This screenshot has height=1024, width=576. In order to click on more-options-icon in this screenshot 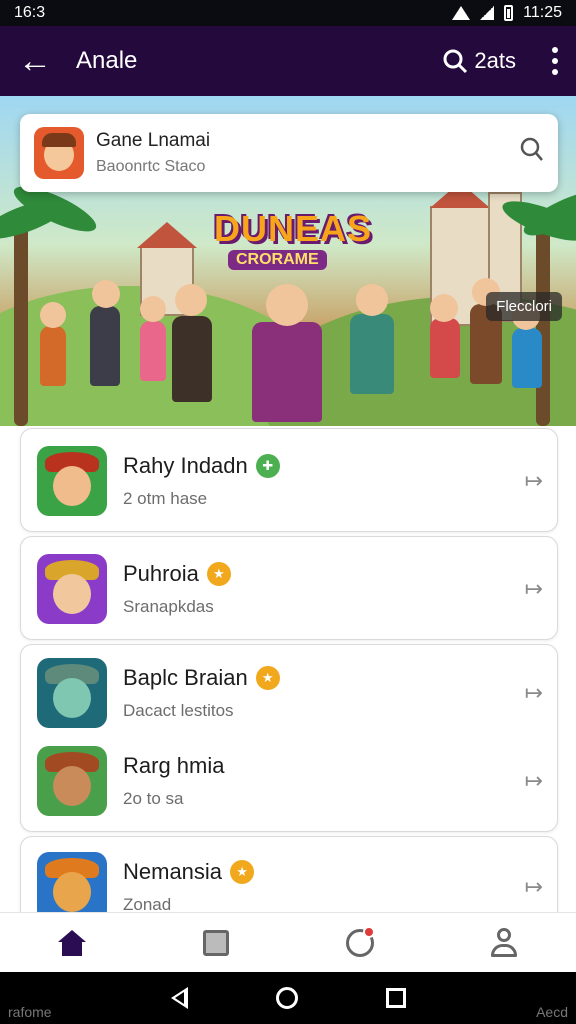, I will do `click(555, 61)`.